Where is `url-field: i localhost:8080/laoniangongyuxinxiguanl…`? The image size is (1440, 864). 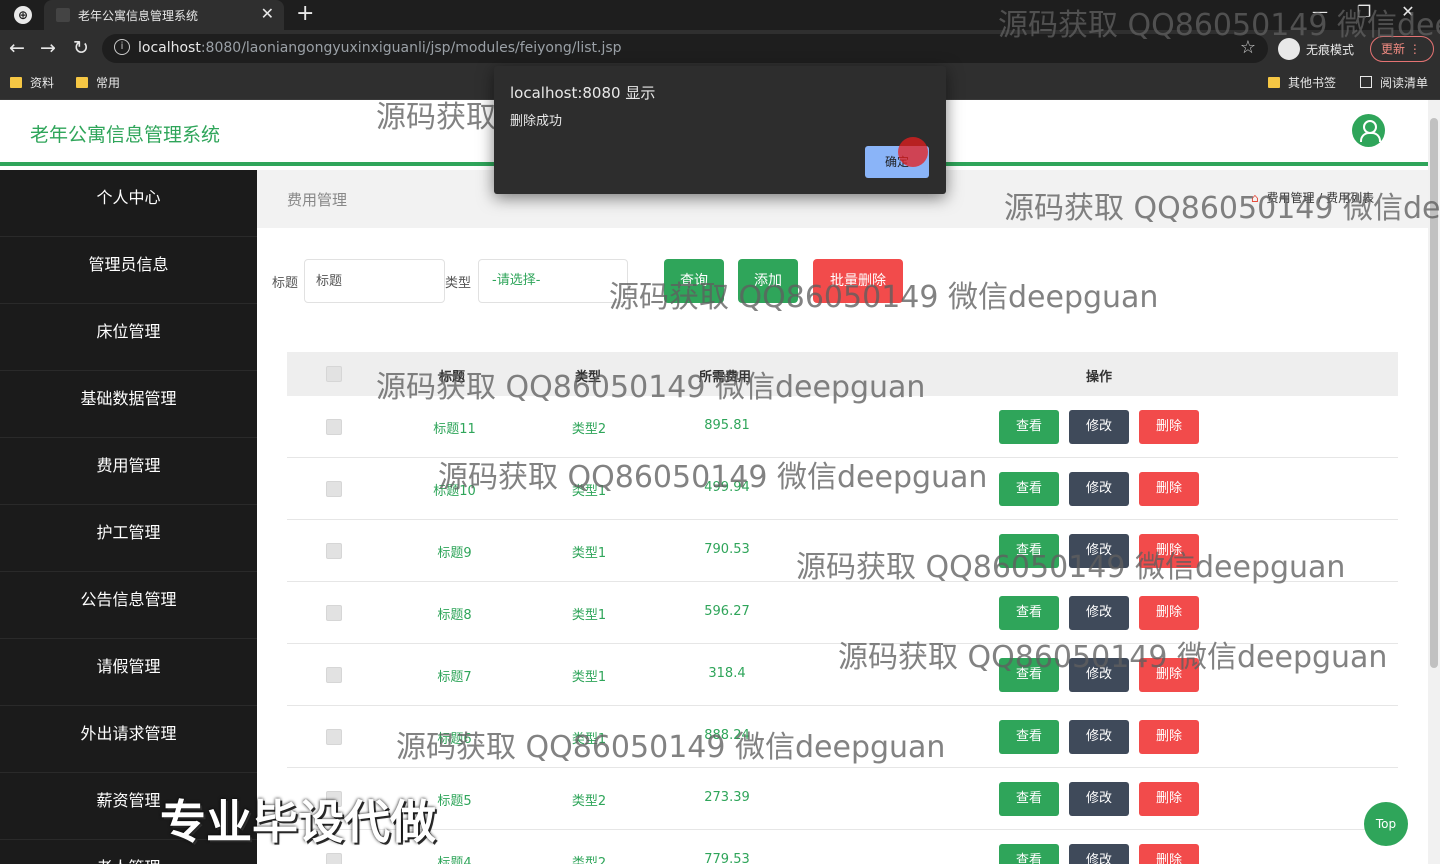 url-field: i localhost:8080/laoniangongyuxinxiguanl… is located at coordinates (685, 48).